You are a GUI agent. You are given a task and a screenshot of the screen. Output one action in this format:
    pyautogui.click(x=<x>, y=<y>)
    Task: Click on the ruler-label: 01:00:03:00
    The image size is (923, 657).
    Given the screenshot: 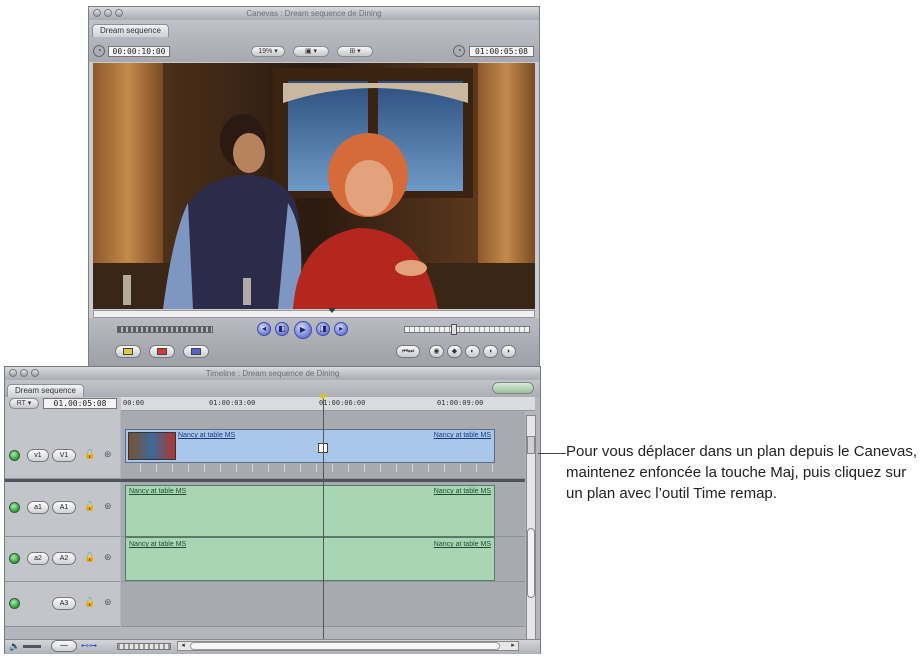 What is the action you would take?
    pyautogui.click(x=232, y=403)
    